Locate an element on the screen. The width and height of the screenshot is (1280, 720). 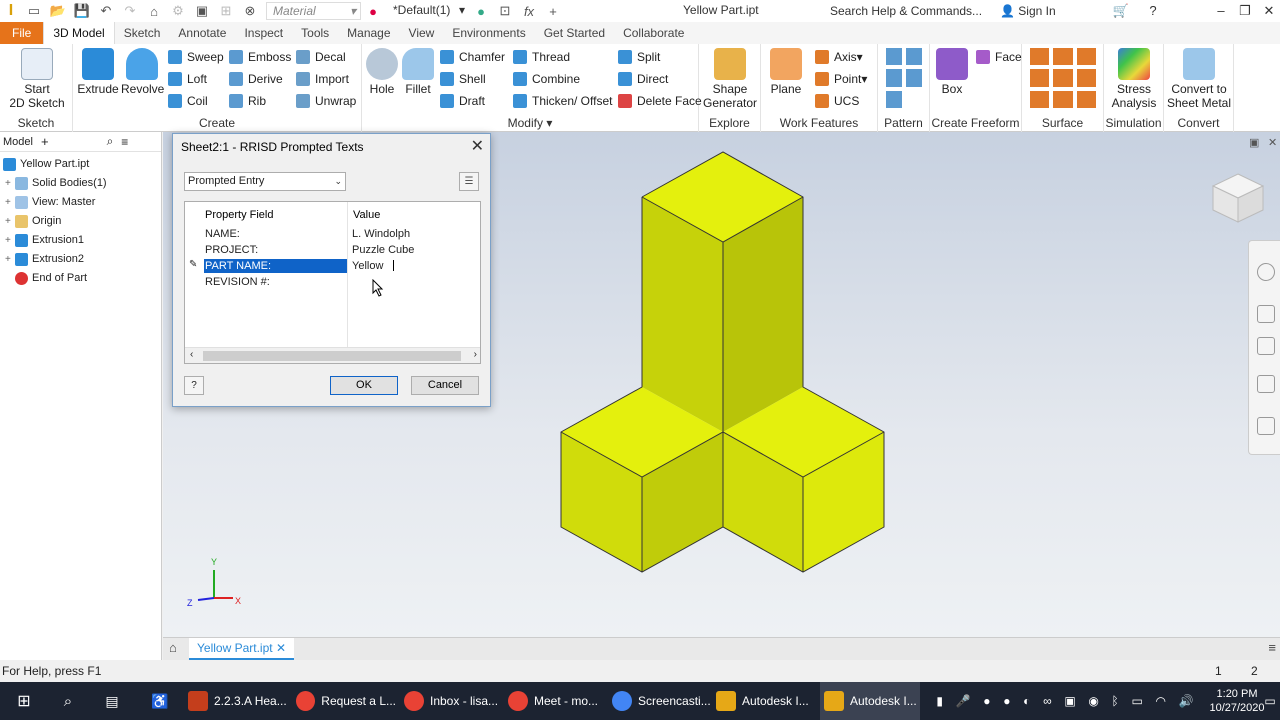
repair-icon is located at coordinates (1086, 99).